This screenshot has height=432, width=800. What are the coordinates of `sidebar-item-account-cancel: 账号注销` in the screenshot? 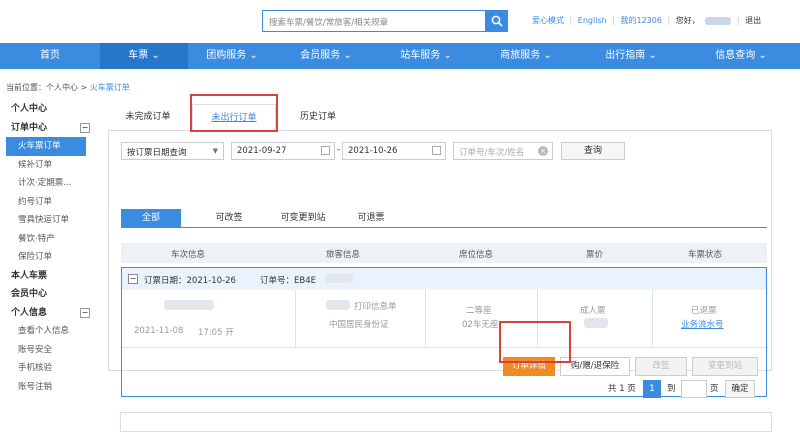 It's located at (50, 387).